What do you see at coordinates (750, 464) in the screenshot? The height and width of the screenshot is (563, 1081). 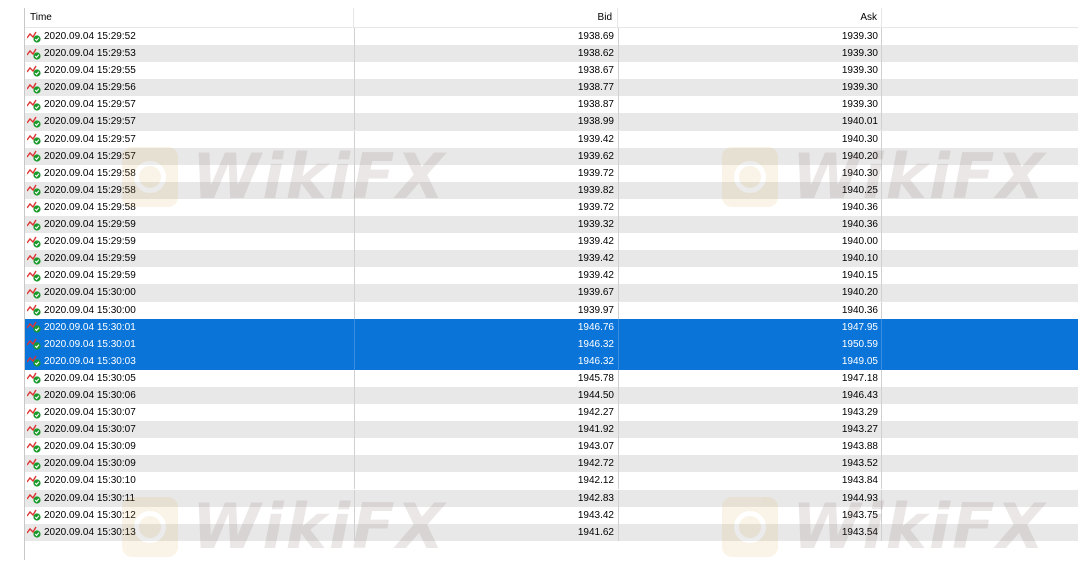 I see `ask-cell: 1943.52` at bounding box center [750, 464].